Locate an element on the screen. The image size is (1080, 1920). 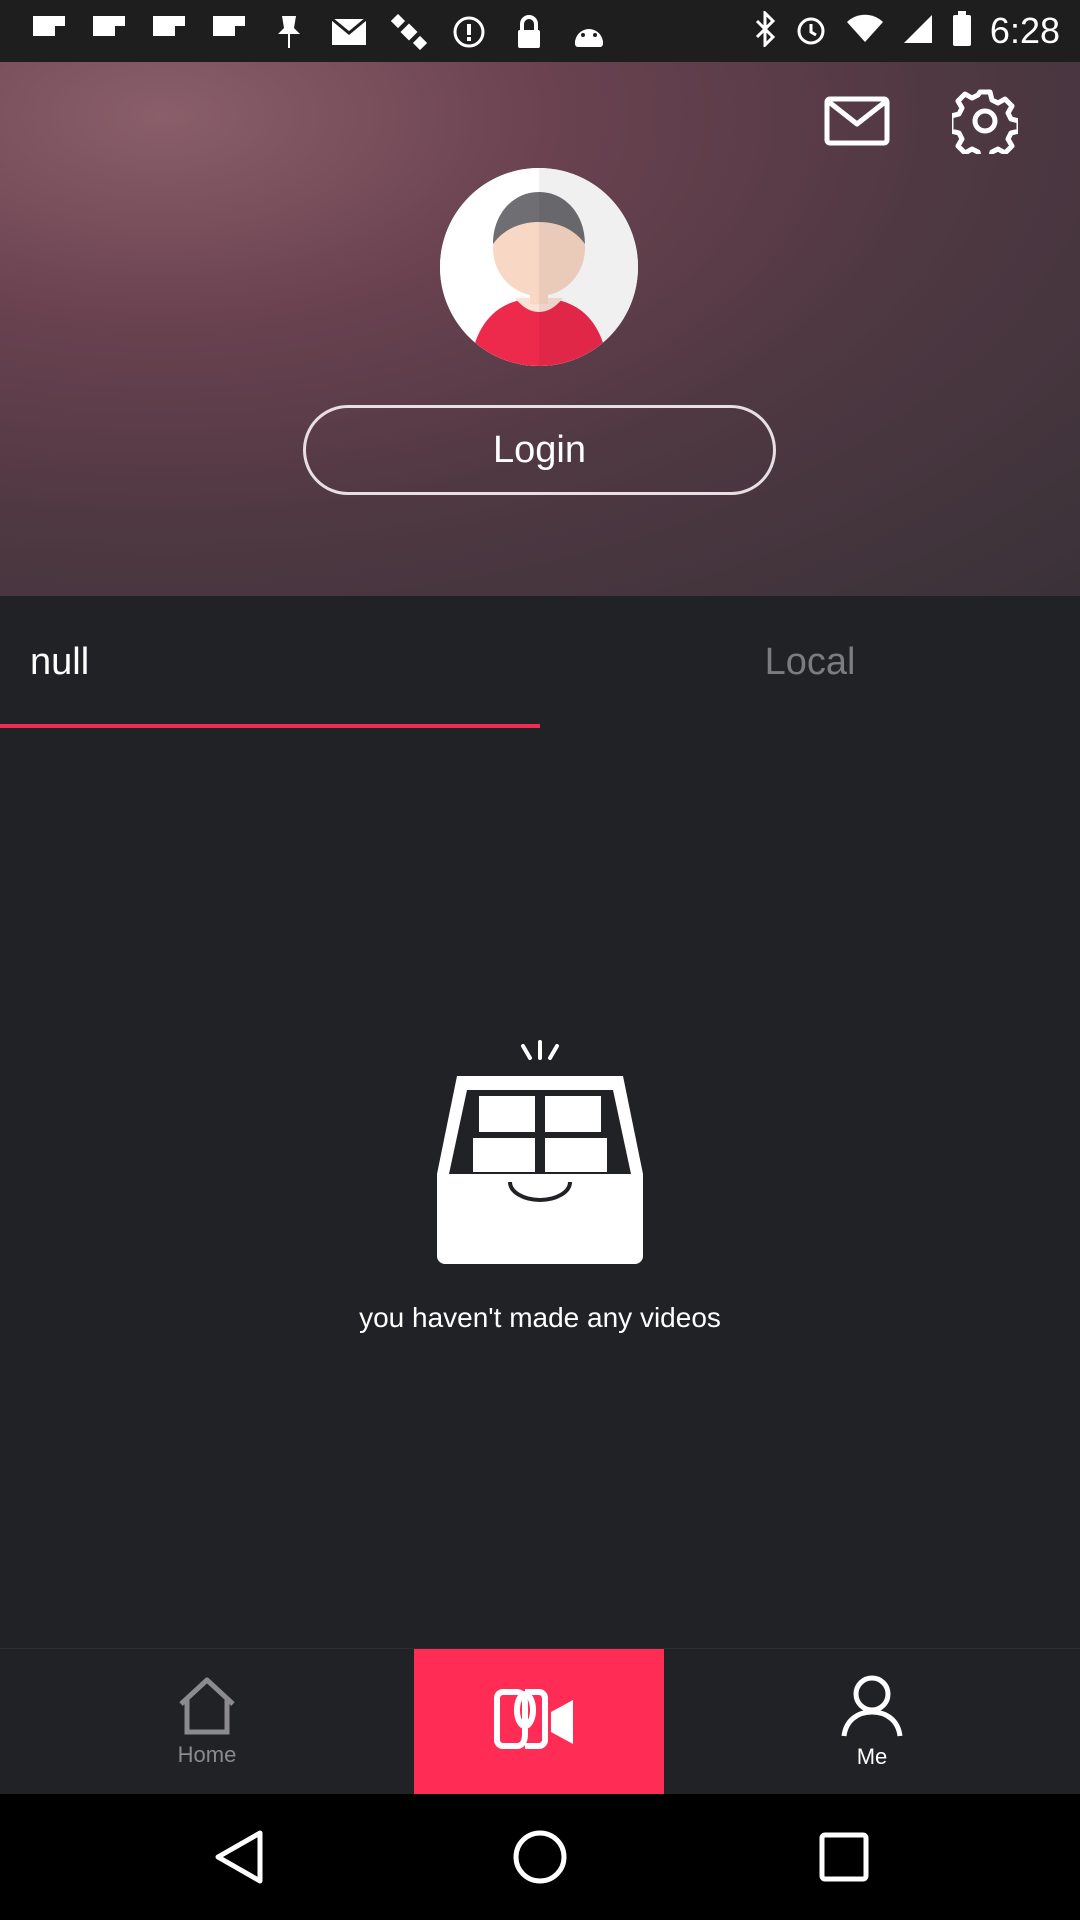
record-video-button is located at coordinates (539, 1722).